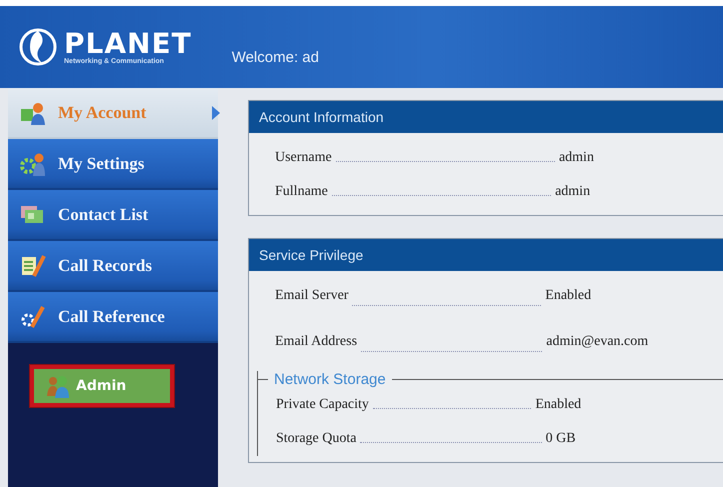 Image resolution: width=723 pixels, height=487 pixels. I want to click on arrow-icon, so click(216, 113).